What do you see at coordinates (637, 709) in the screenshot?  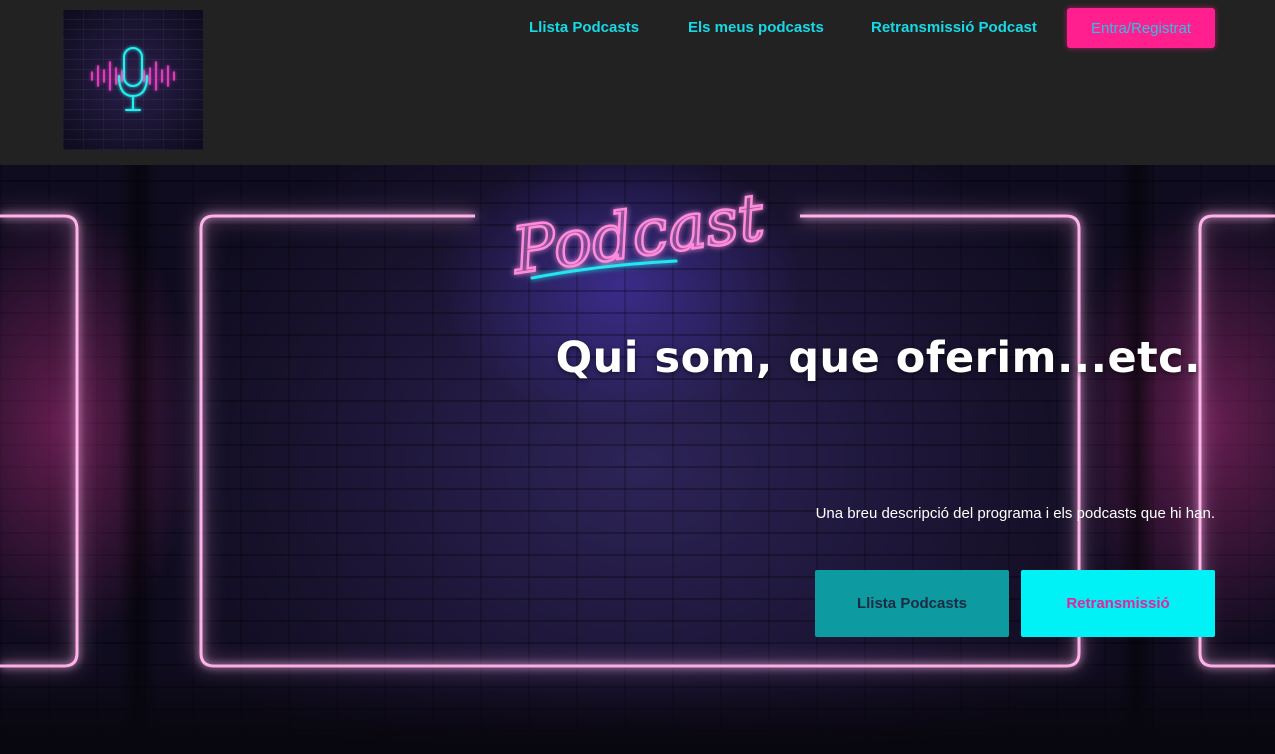 I see `bottom-fade` at bounding box center [637, 709].